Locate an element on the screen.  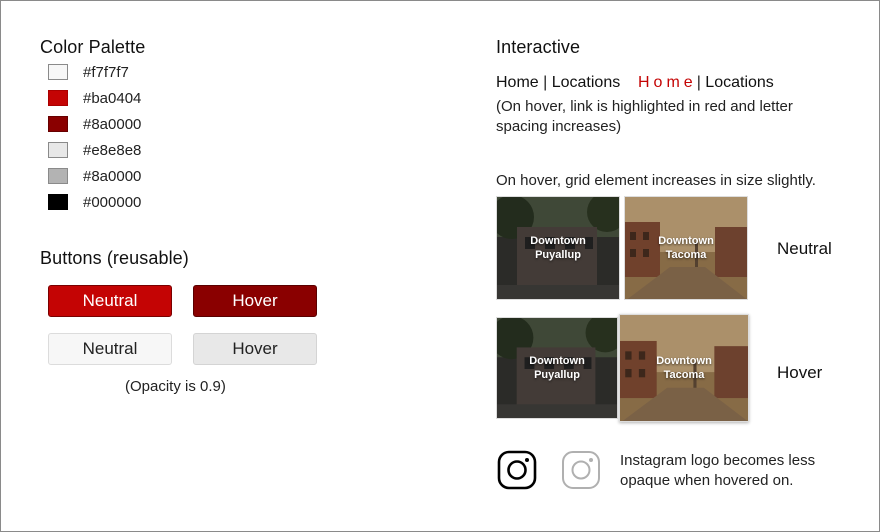
nav-hover: Home| Locations is located at coordinates (706, 83).